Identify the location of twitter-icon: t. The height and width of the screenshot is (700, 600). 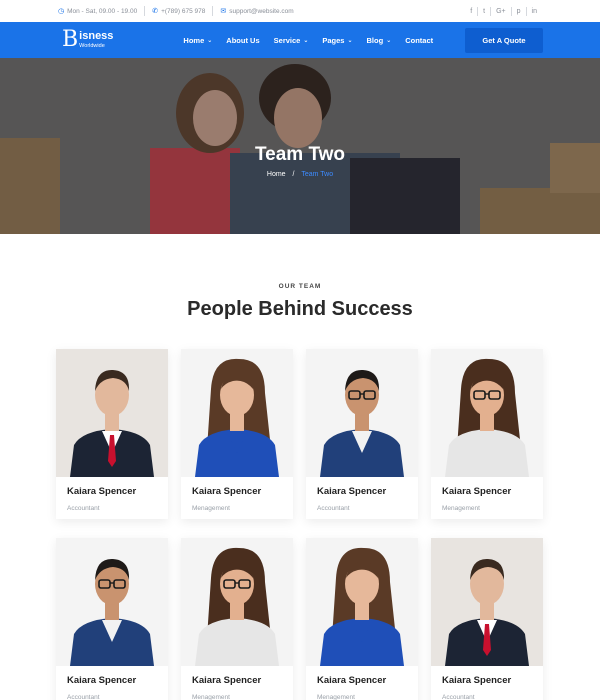
(484, 11).